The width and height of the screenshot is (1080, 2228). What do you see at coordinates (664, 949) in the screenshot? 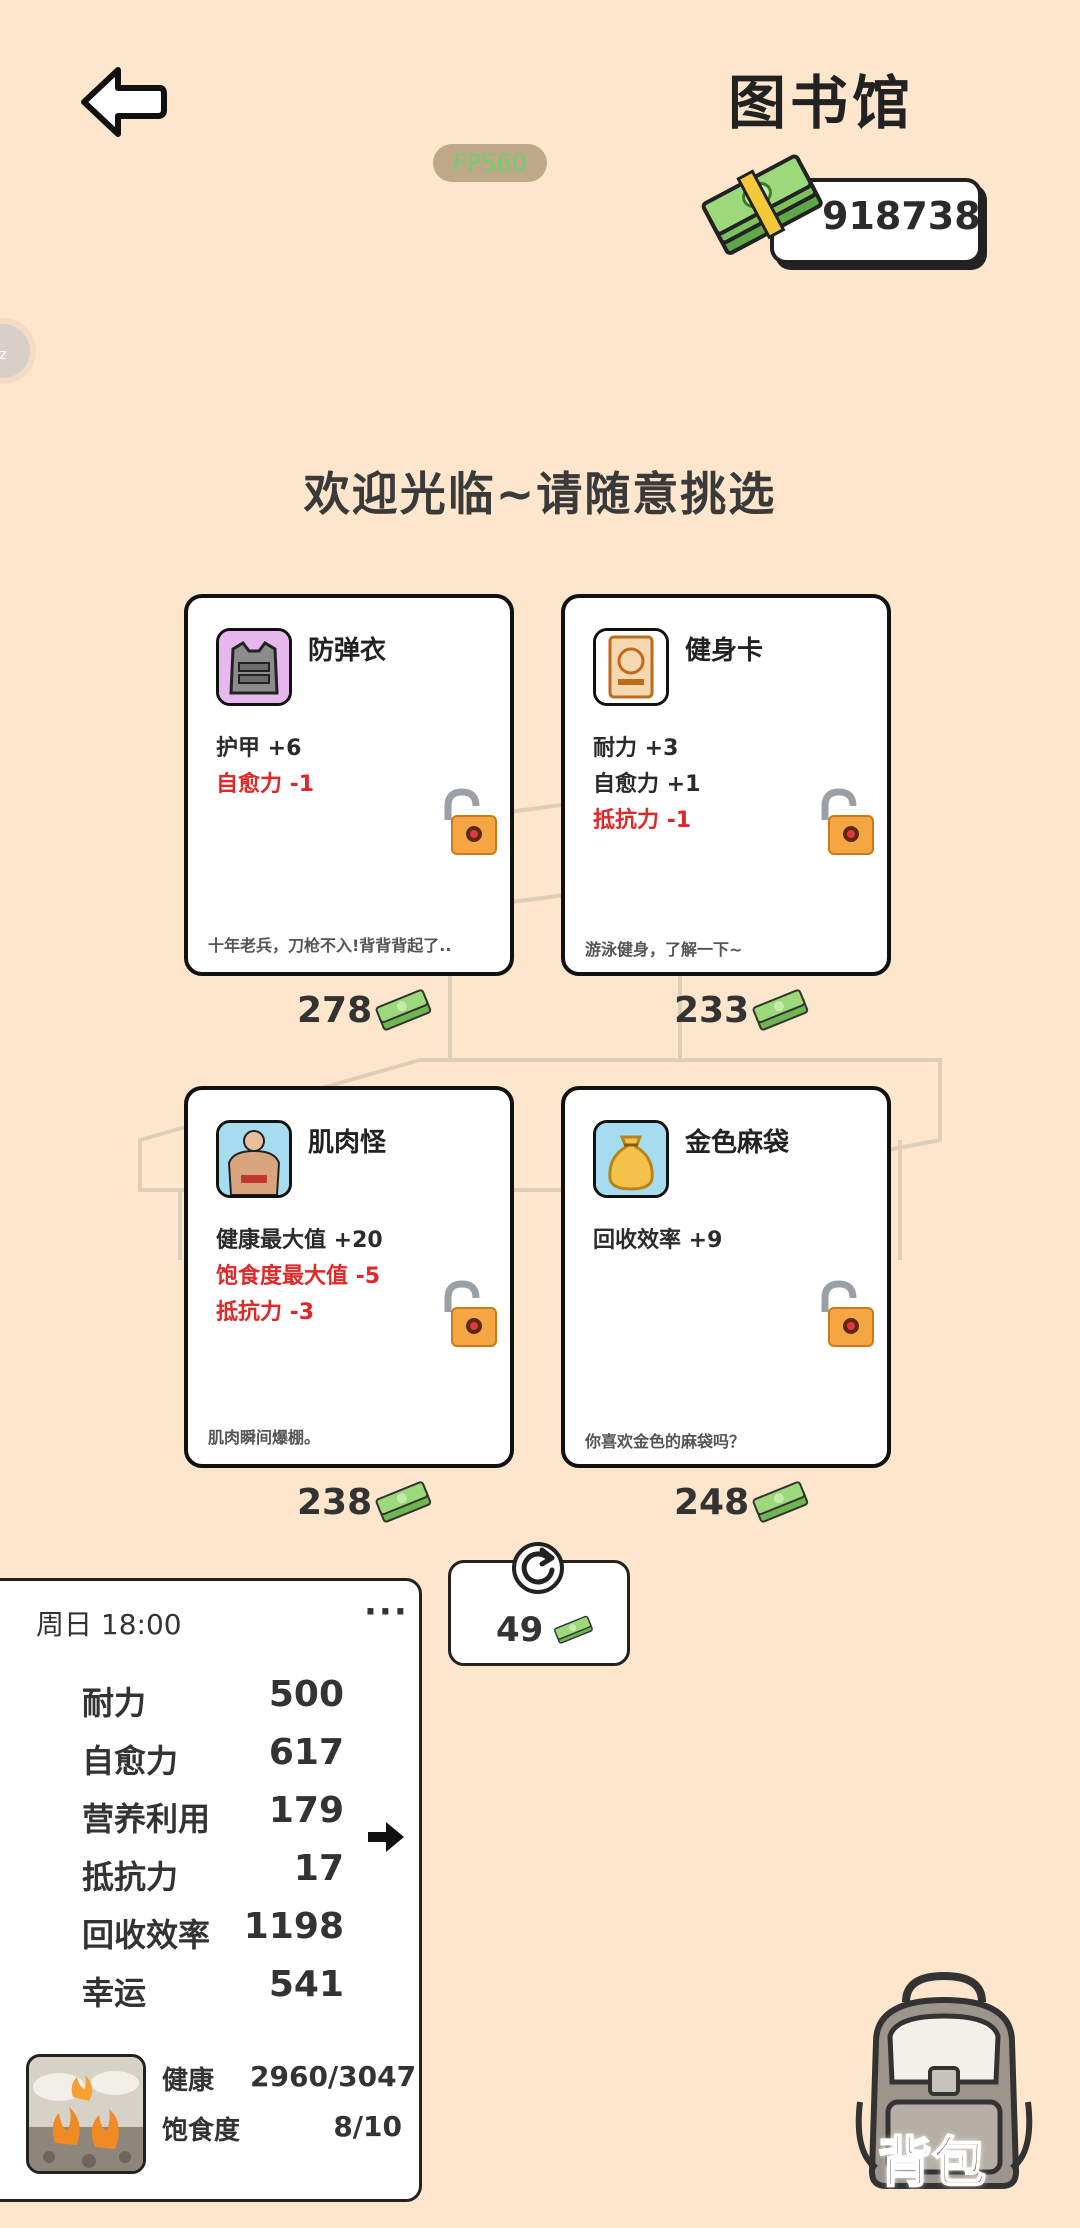
I see `item-description: 游泳健身，了解一下~` at bounding box center [664, 949].